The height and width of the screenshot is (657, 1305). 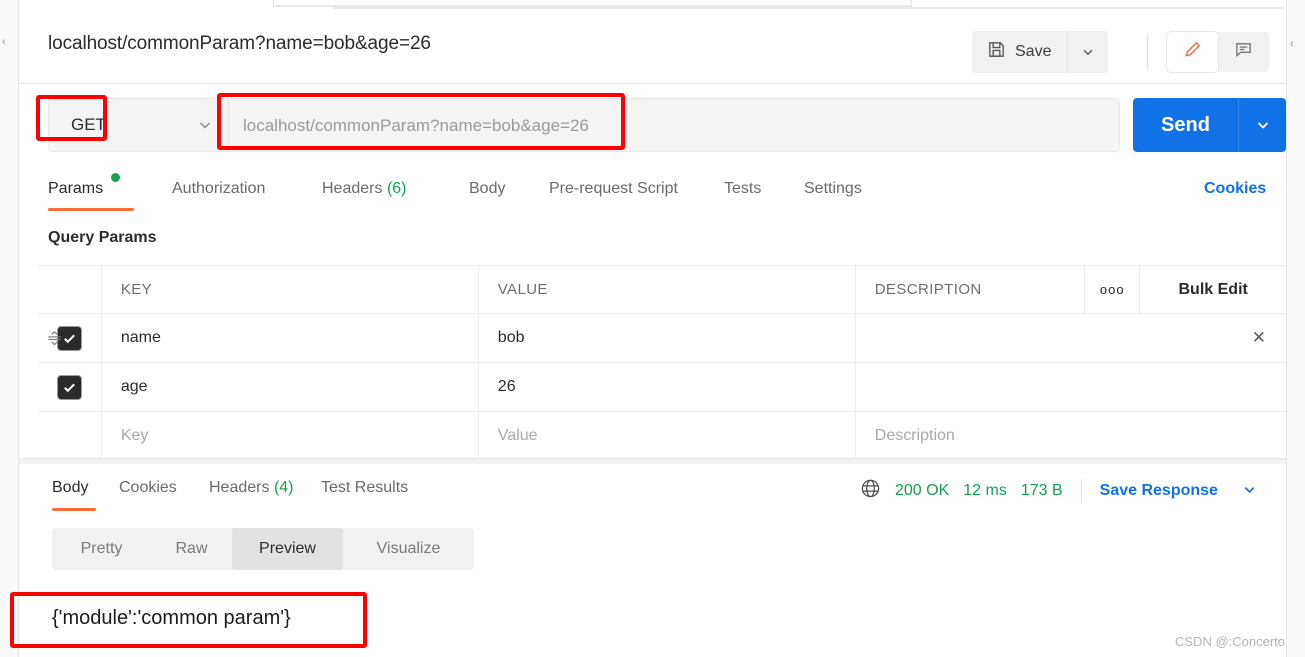 What do you see at coordinates (290, 436) in the screenshot?
I see `empty-row-key-cell: Key` at bounding box center [290, 436].